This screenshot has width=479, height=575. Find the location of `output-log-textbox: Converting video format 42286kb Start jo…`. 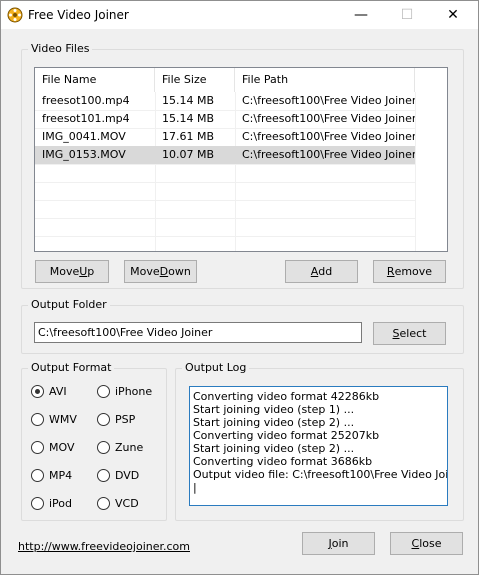

output-log-textbox: Converting video format 42286kb Start jo… is located at coordinates (318, 446).